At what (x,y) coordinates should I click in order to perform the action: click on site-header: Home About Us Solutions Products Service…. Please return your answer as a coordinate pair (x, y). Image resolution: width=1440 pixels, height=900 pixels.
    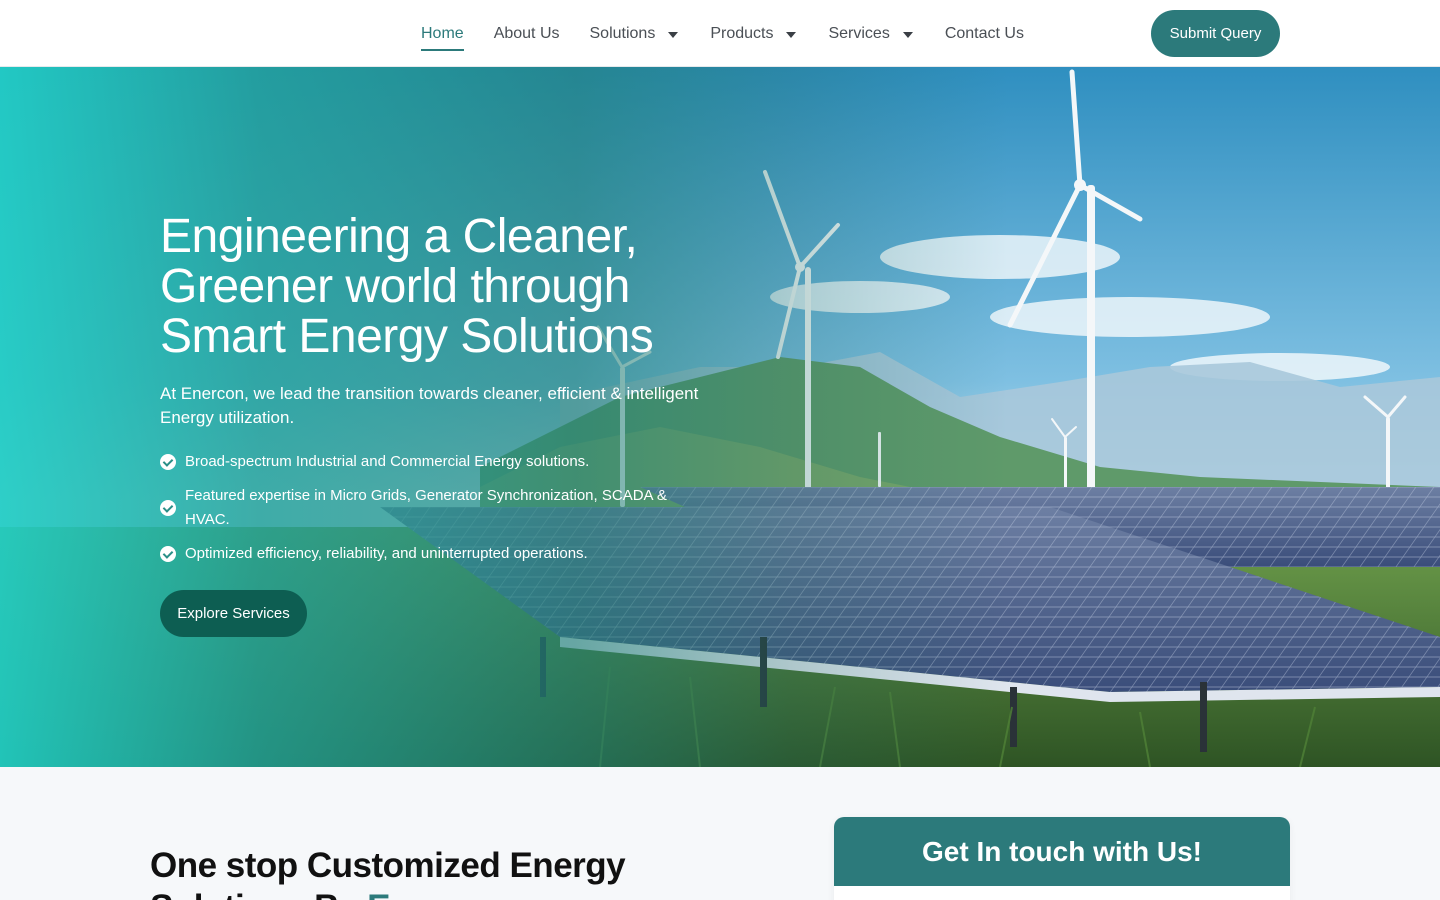
    Looking at the image, I should click on (720, 33).